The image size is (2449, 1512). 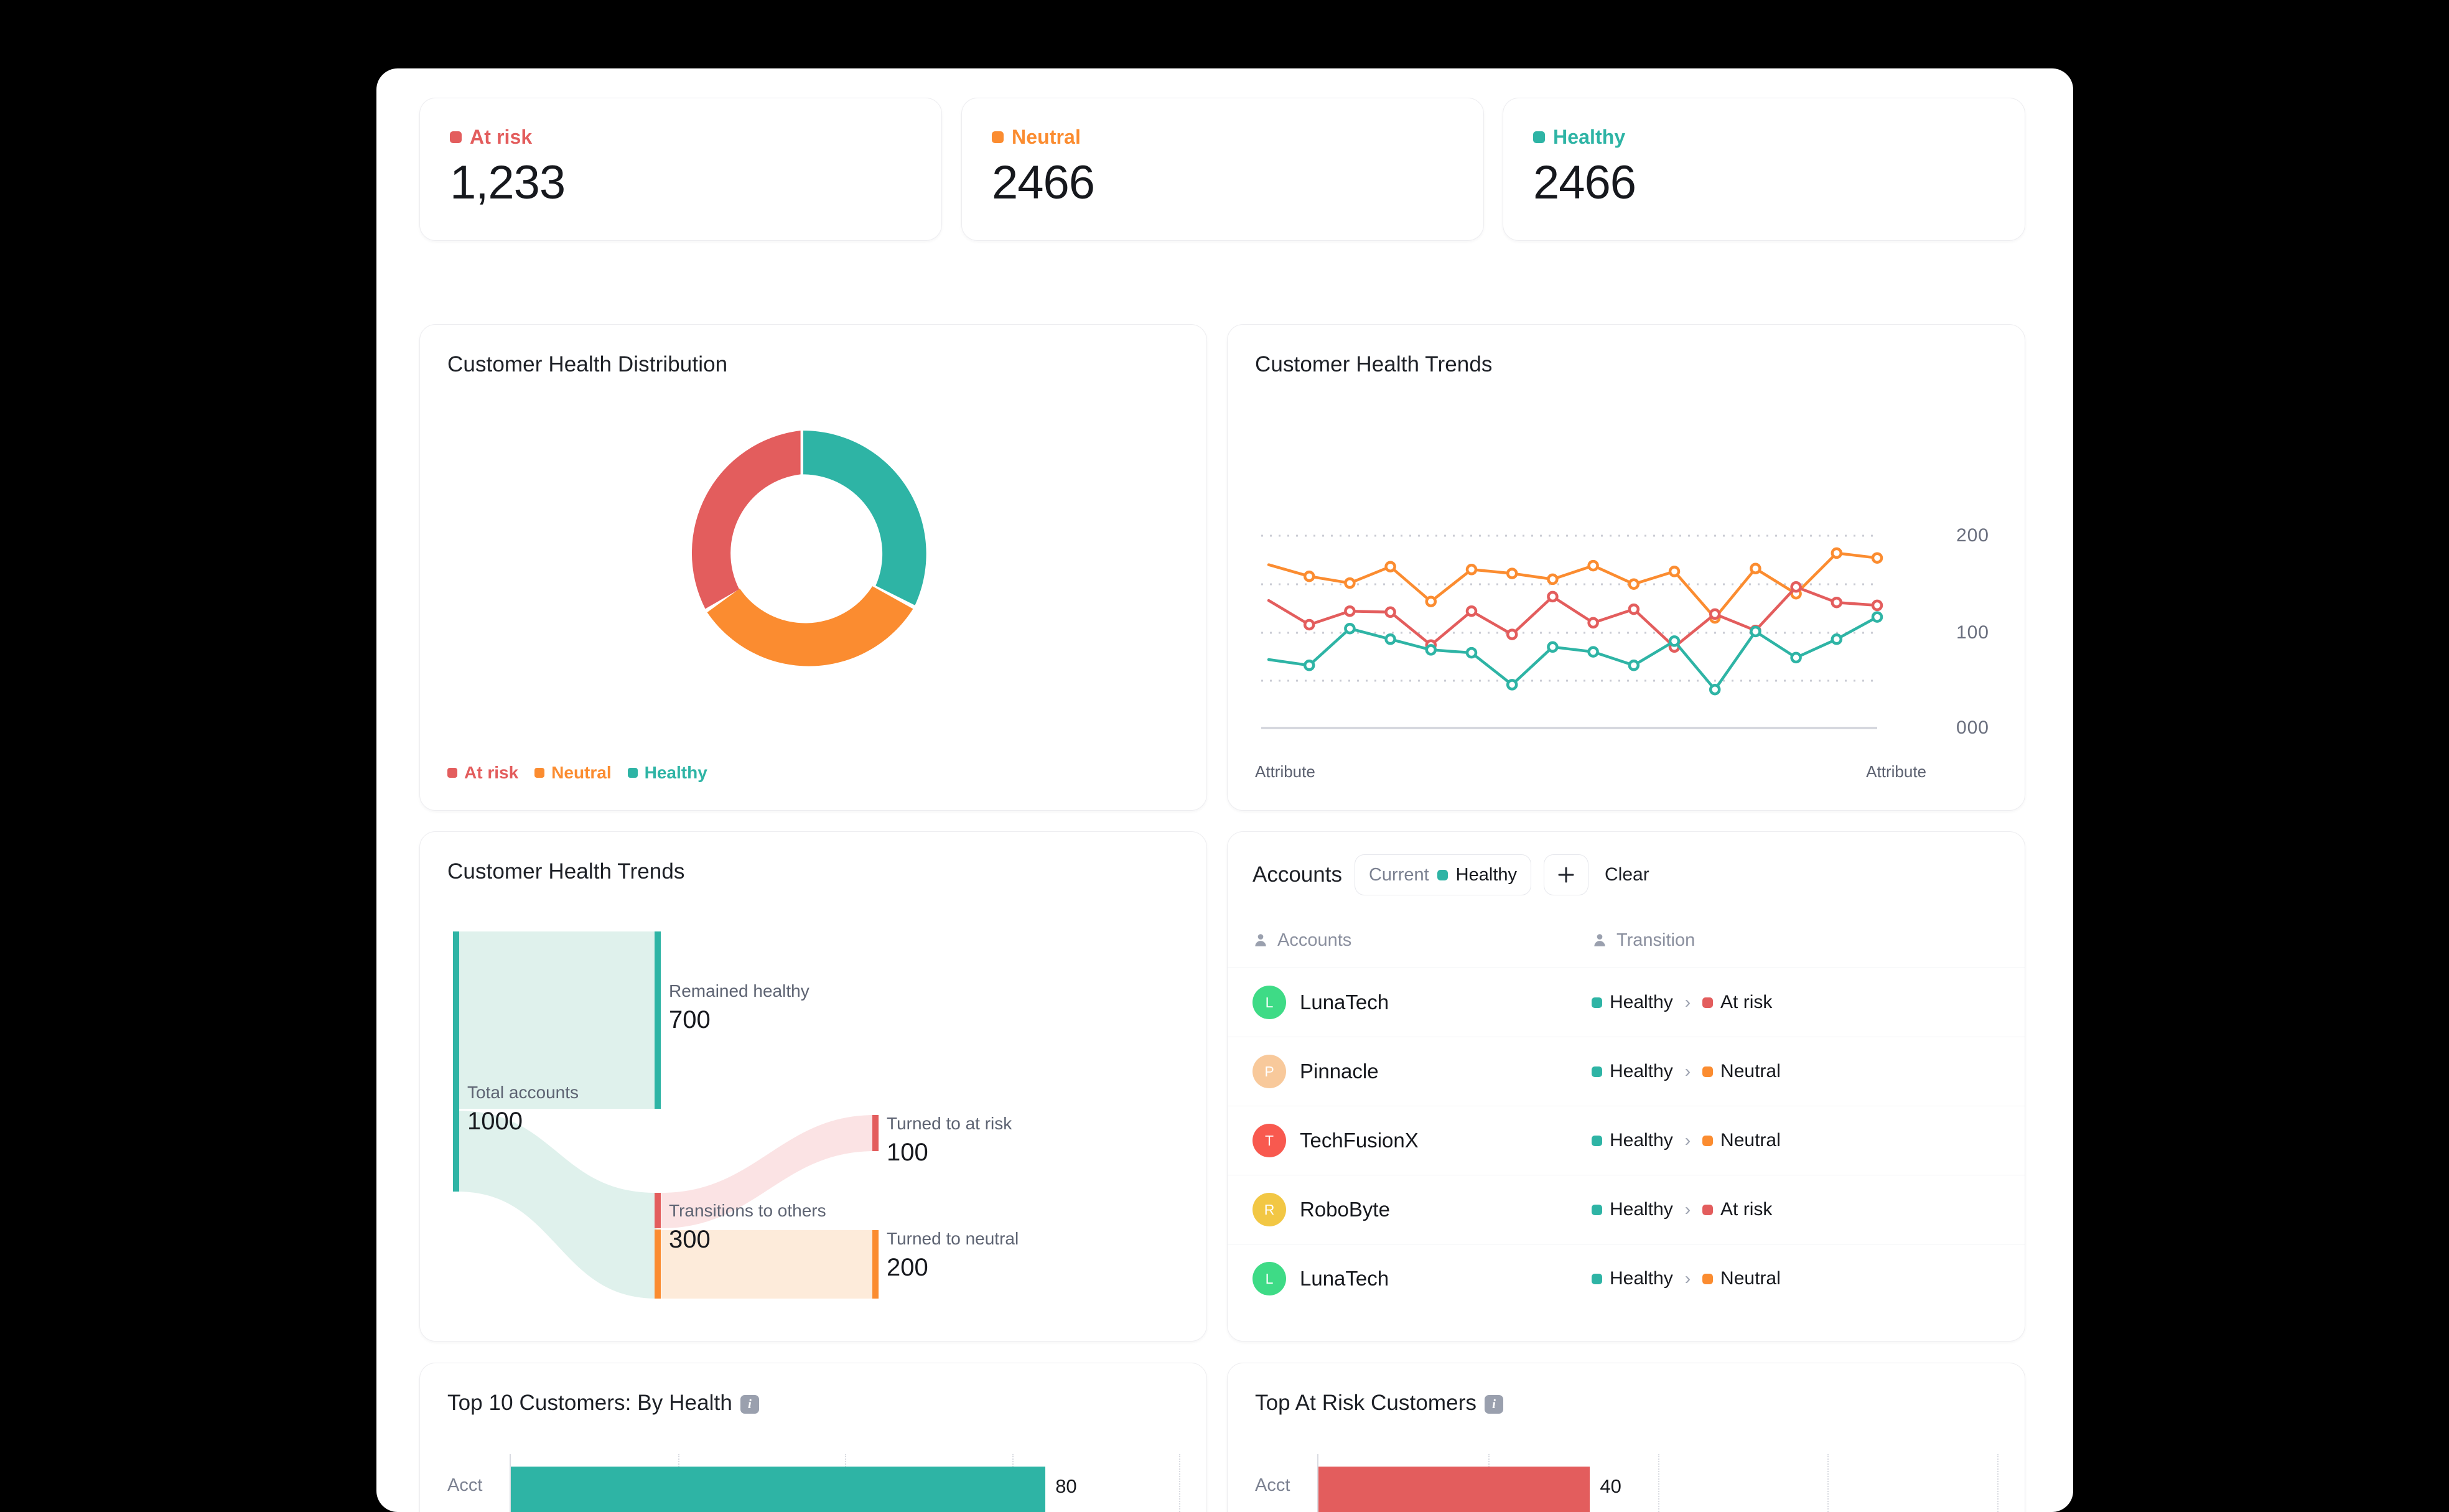 I want to click on bar-top10, so click(x=778, y=1489).